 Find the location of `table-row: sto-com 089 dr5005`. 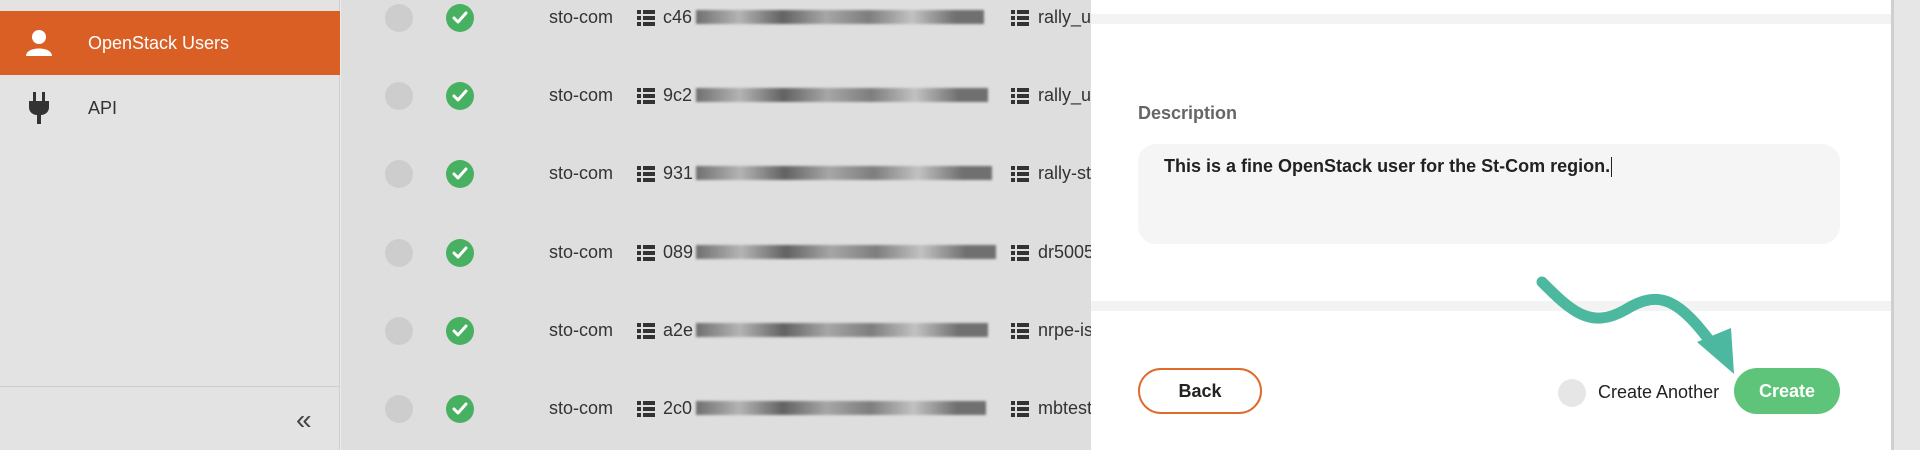

table-row: sto-com 089 dr5005 is located at coordinates (718, 253).